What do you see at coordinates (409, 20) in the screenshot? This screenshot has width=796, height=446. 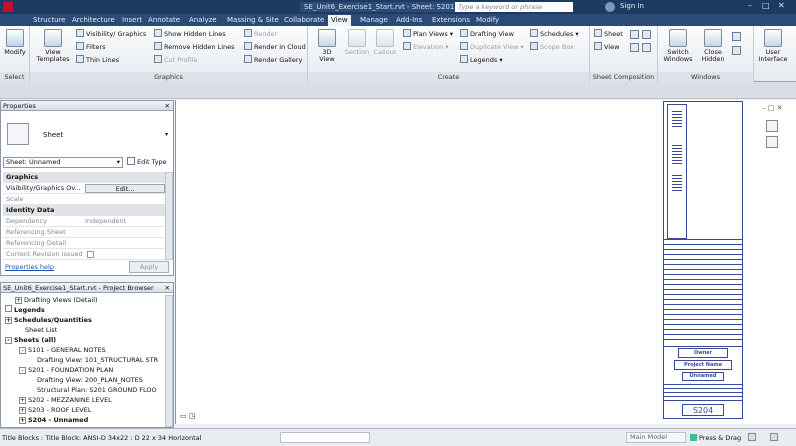 I see `tab-add-ins: Add-Ins` at bounding box center [409, 20].